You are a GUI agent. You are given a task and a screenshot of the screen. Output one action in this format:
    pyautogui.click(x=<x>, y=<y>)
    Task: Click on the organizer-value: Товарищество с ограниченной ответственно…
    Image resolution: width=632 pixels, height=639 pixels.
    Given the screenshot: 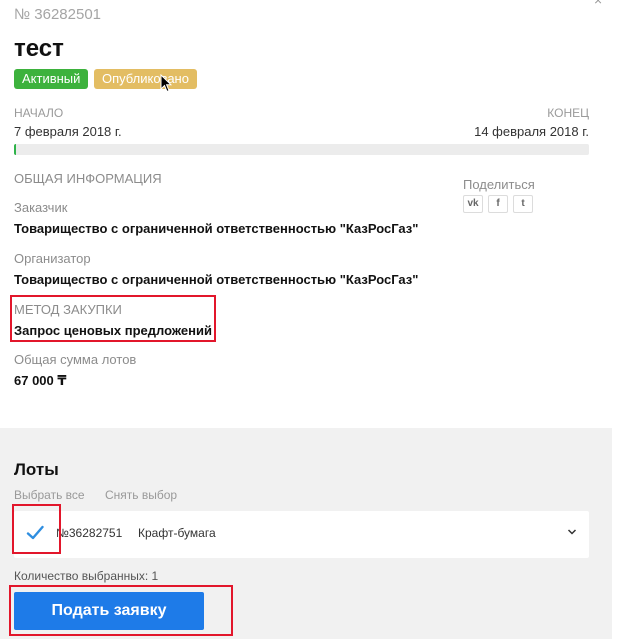 What is the action you would take?
    pyautogui.click(x=216, y=279)
    